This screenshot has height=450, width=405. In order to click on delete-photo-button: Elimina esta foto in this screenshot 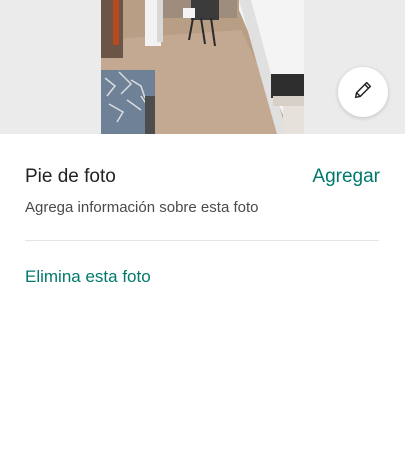, I will do `click(88, 277)`.